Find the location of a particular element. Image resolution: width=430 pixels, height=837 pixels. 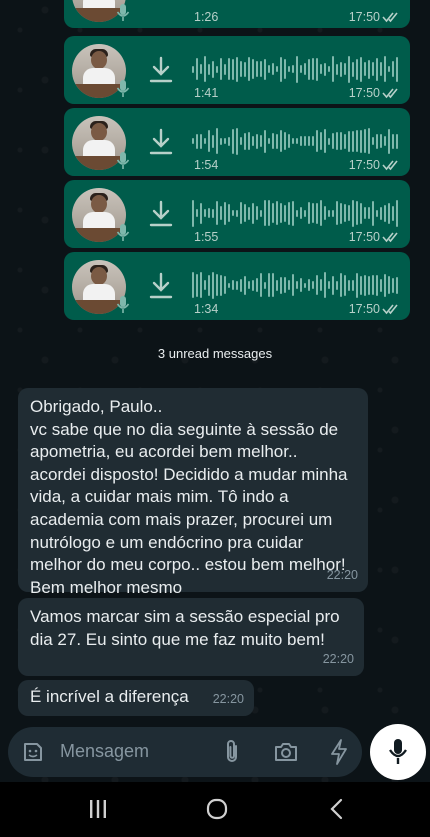

unread-divider: 3 unread messages is located at coordinates (215, 353).